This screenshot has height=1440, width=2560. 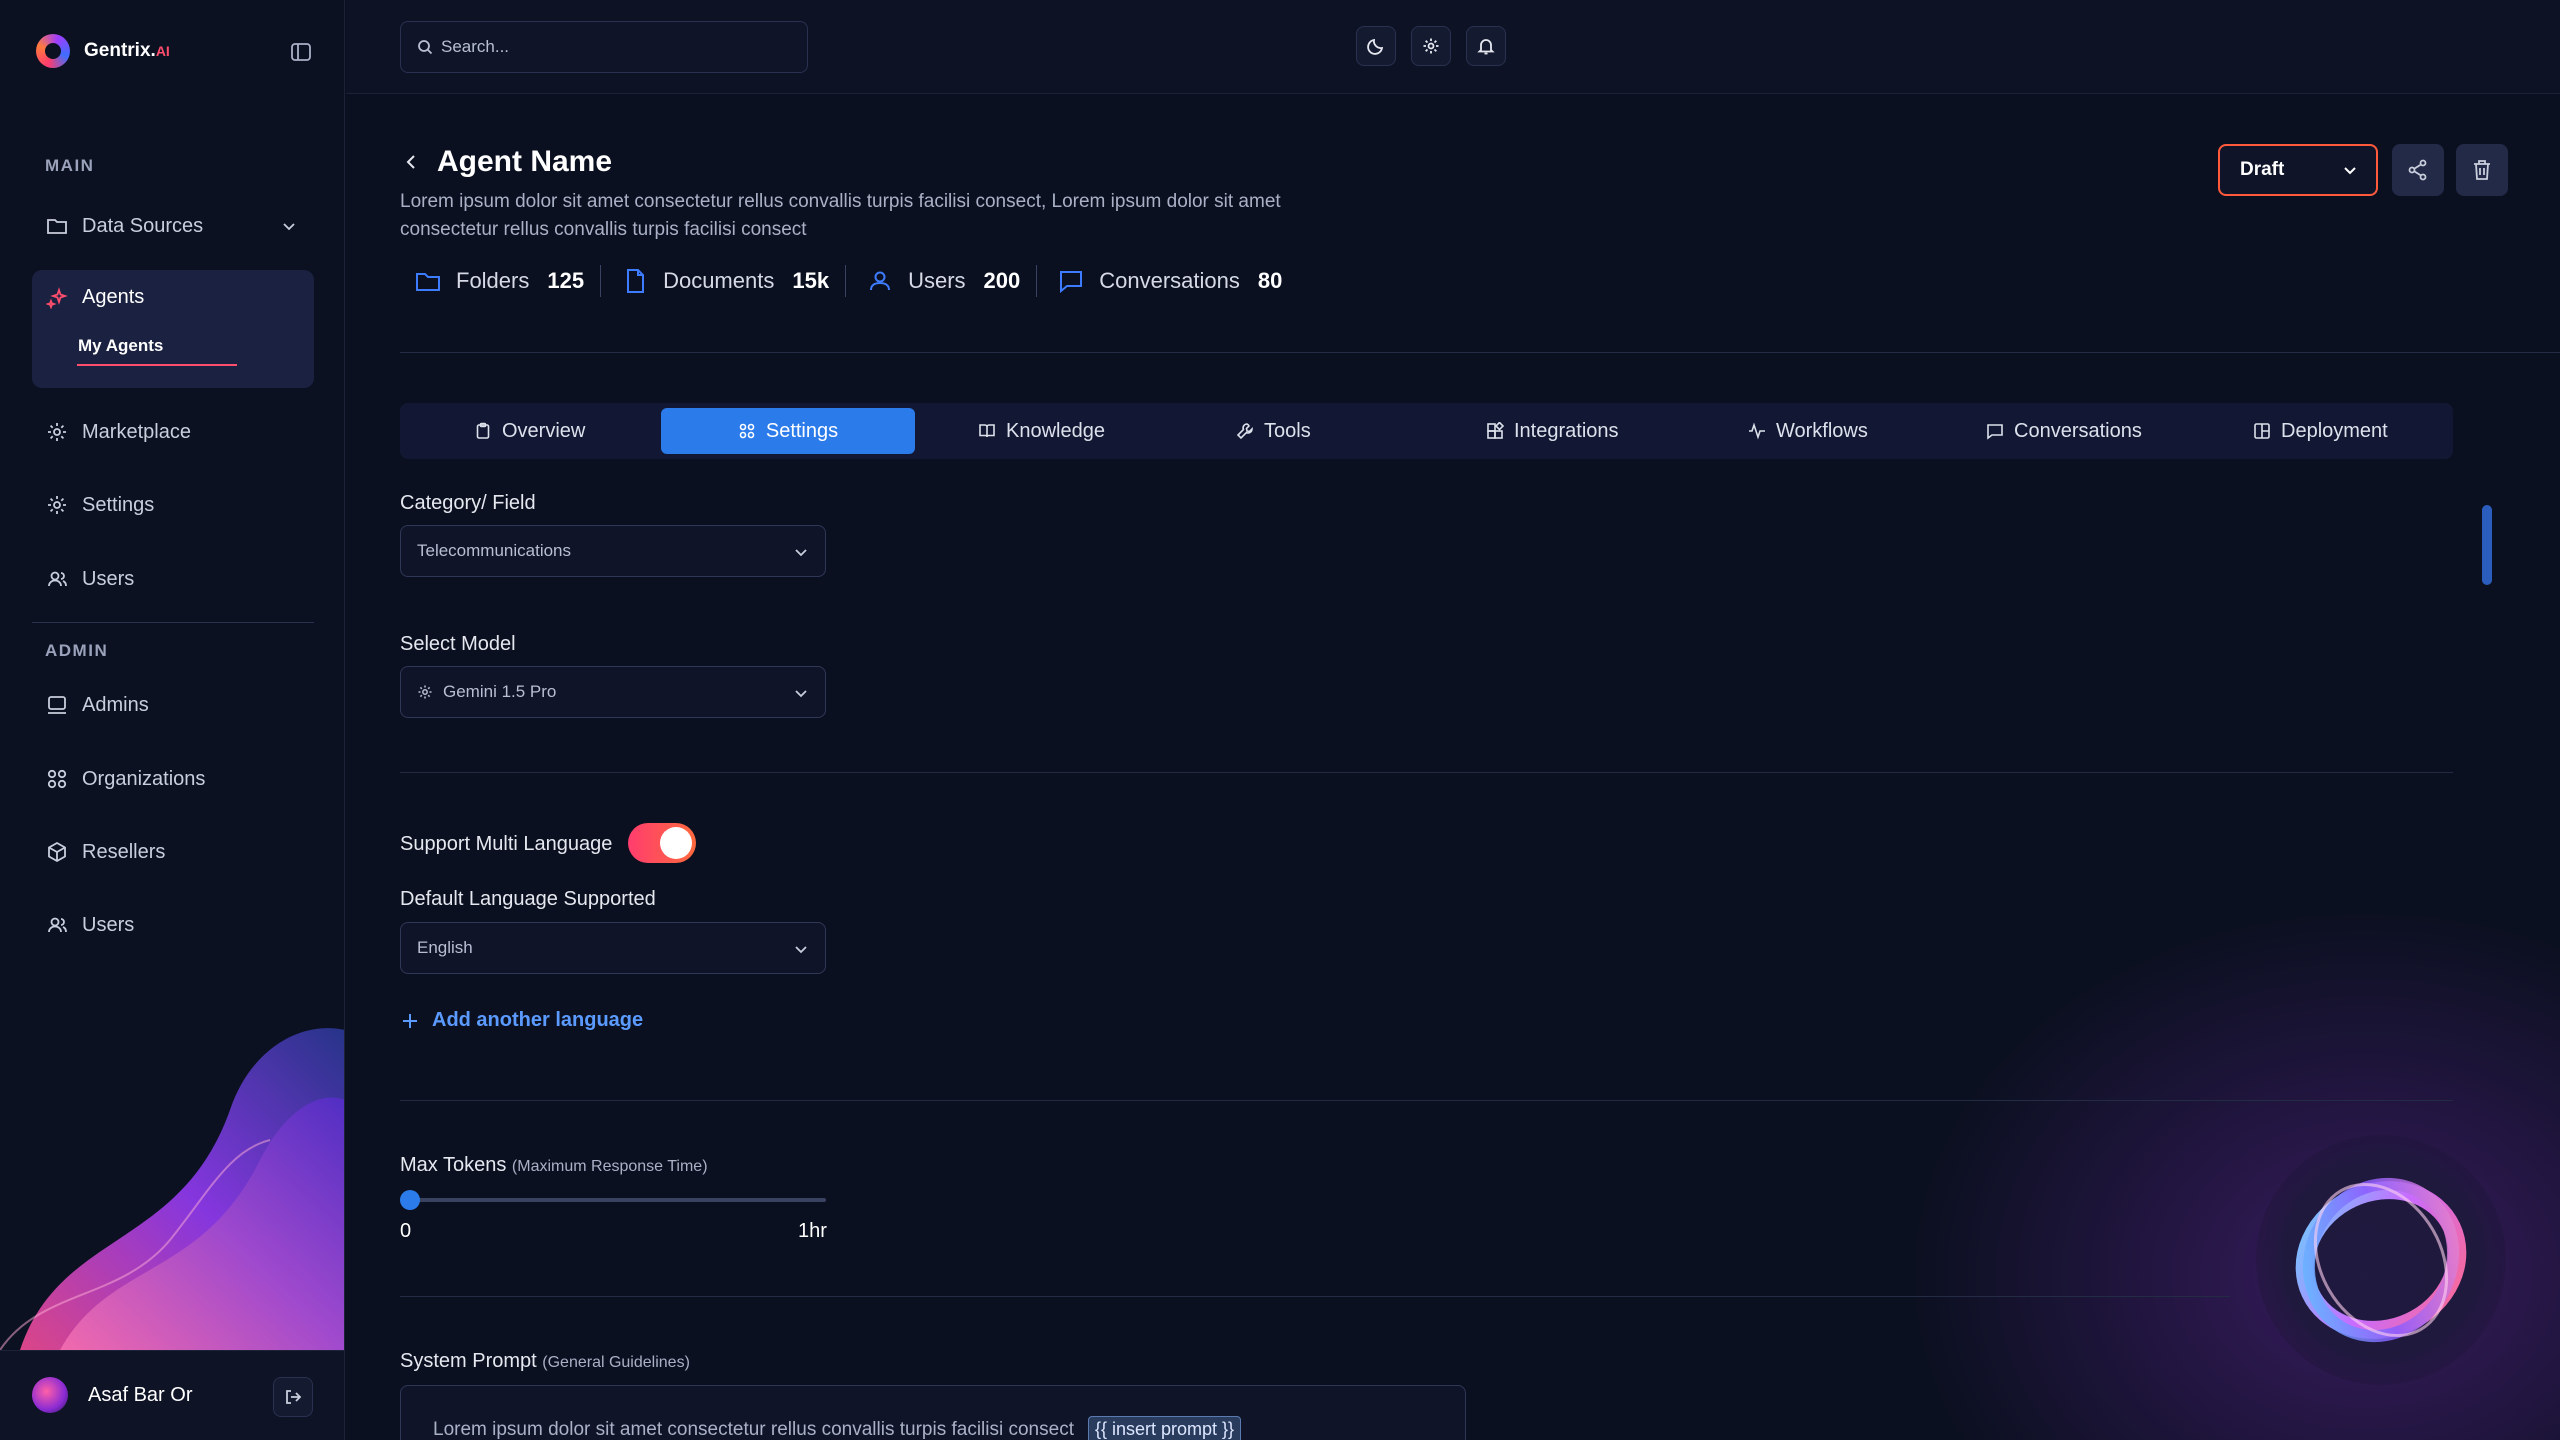 I want to click on sidebar-item-data-sources: Data Sources, so click(x=173, y=226).